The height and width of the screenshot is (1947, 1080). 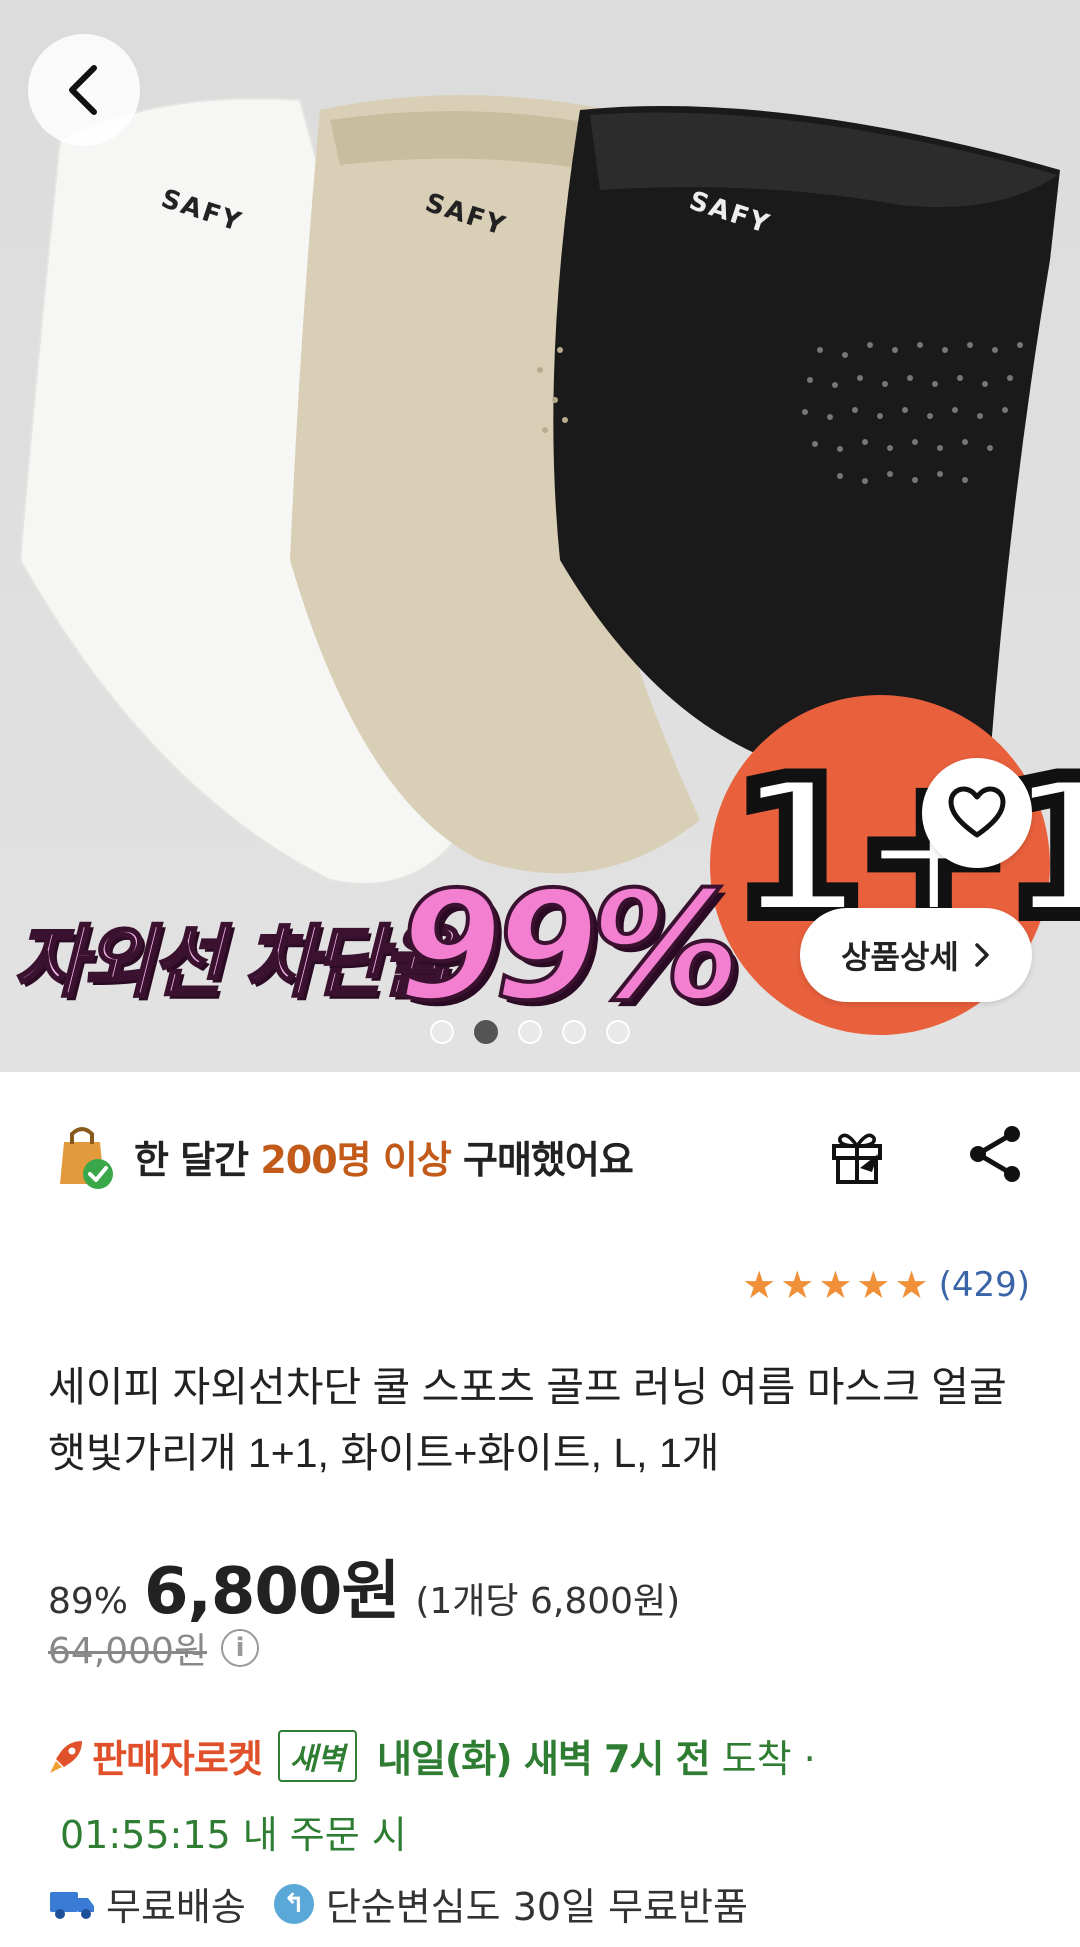 What do you see at coordinates (197, 1159) in the screenshot?
I see `purchase-prefix: 한 달간` at bounding box center [197, 1159].